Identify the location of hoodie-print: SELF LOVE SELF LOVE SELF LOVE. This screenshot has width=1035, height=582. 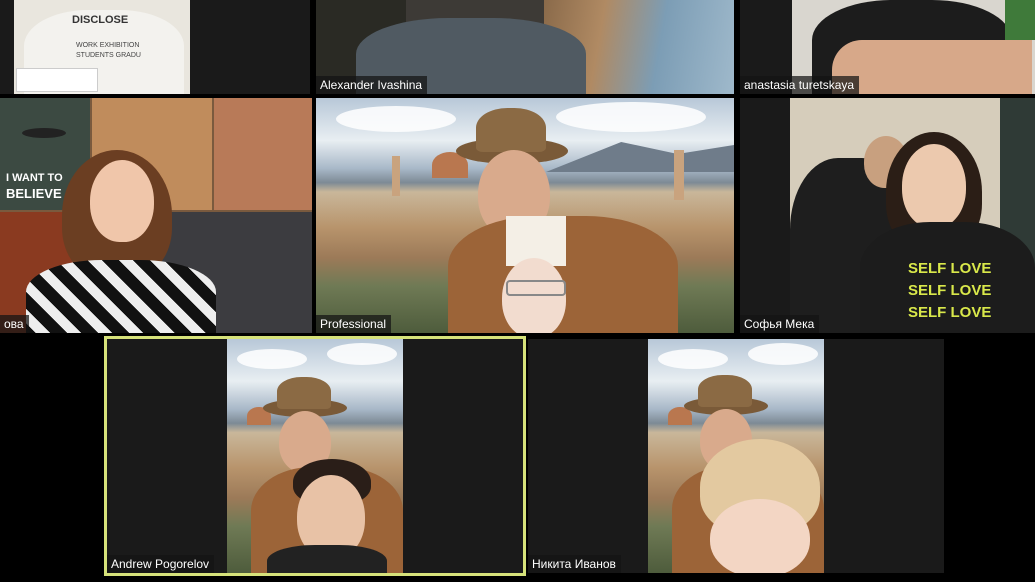
(953, 291).